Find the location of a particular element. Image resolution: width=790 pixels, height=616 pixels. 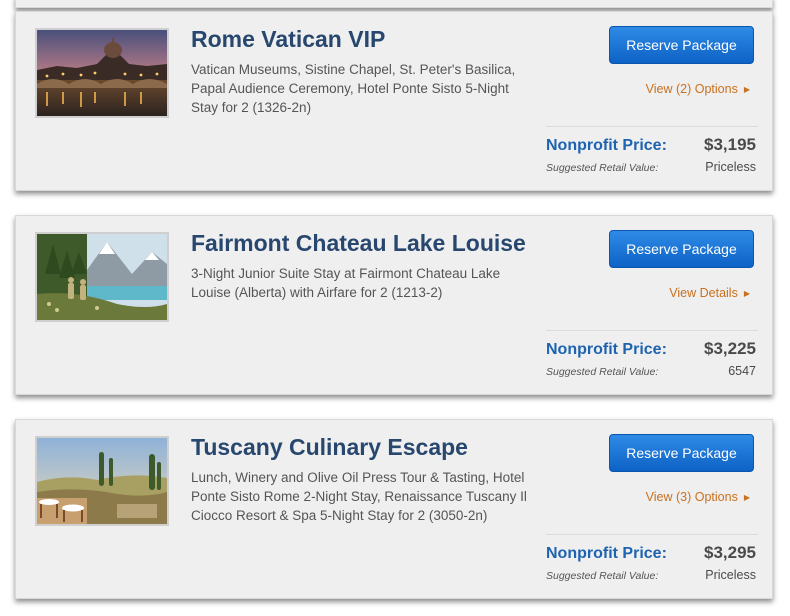

package-title: Rome Vatican VIP is located at coordinates (288, 39).